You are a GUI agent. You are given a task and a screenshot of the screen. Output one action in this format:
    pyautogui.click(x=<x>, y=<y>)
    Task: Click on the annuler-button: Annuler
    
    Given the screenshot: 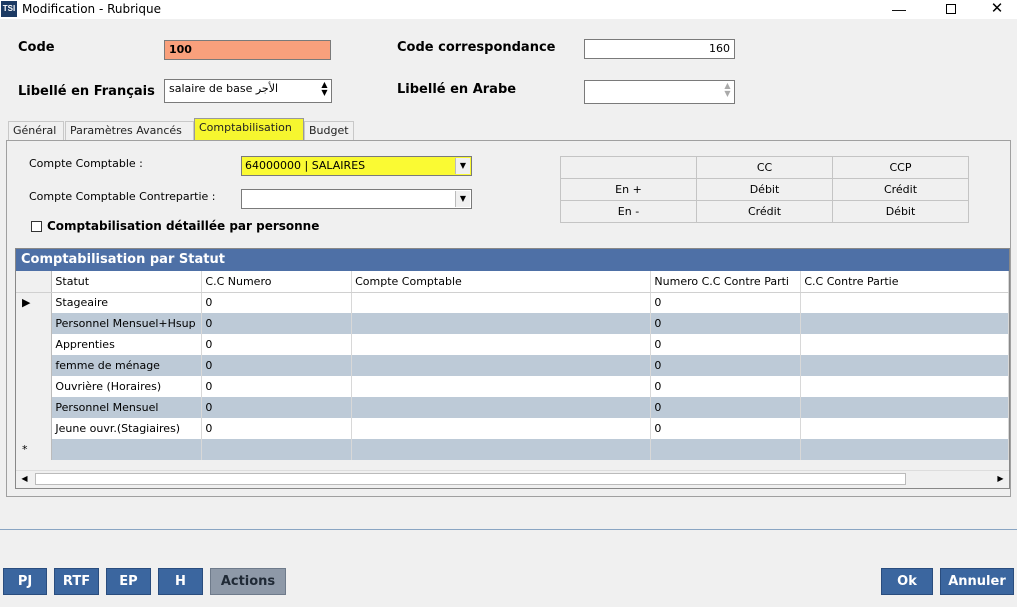 What is the action you would take?
    pyautogui.click(x=977, y=581)
    